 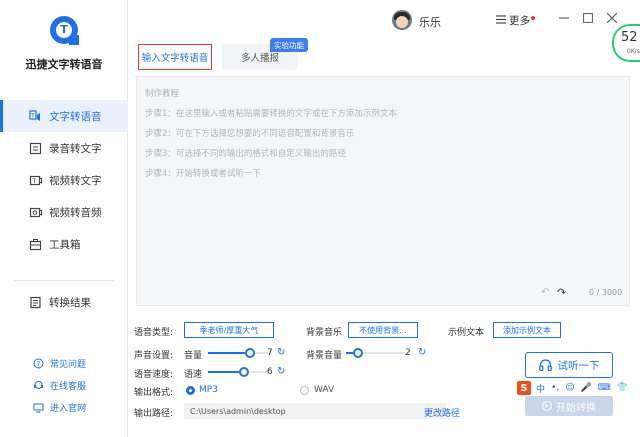 I want to click on ime-punctuation-icon: •,, so click(x=555, y=388).